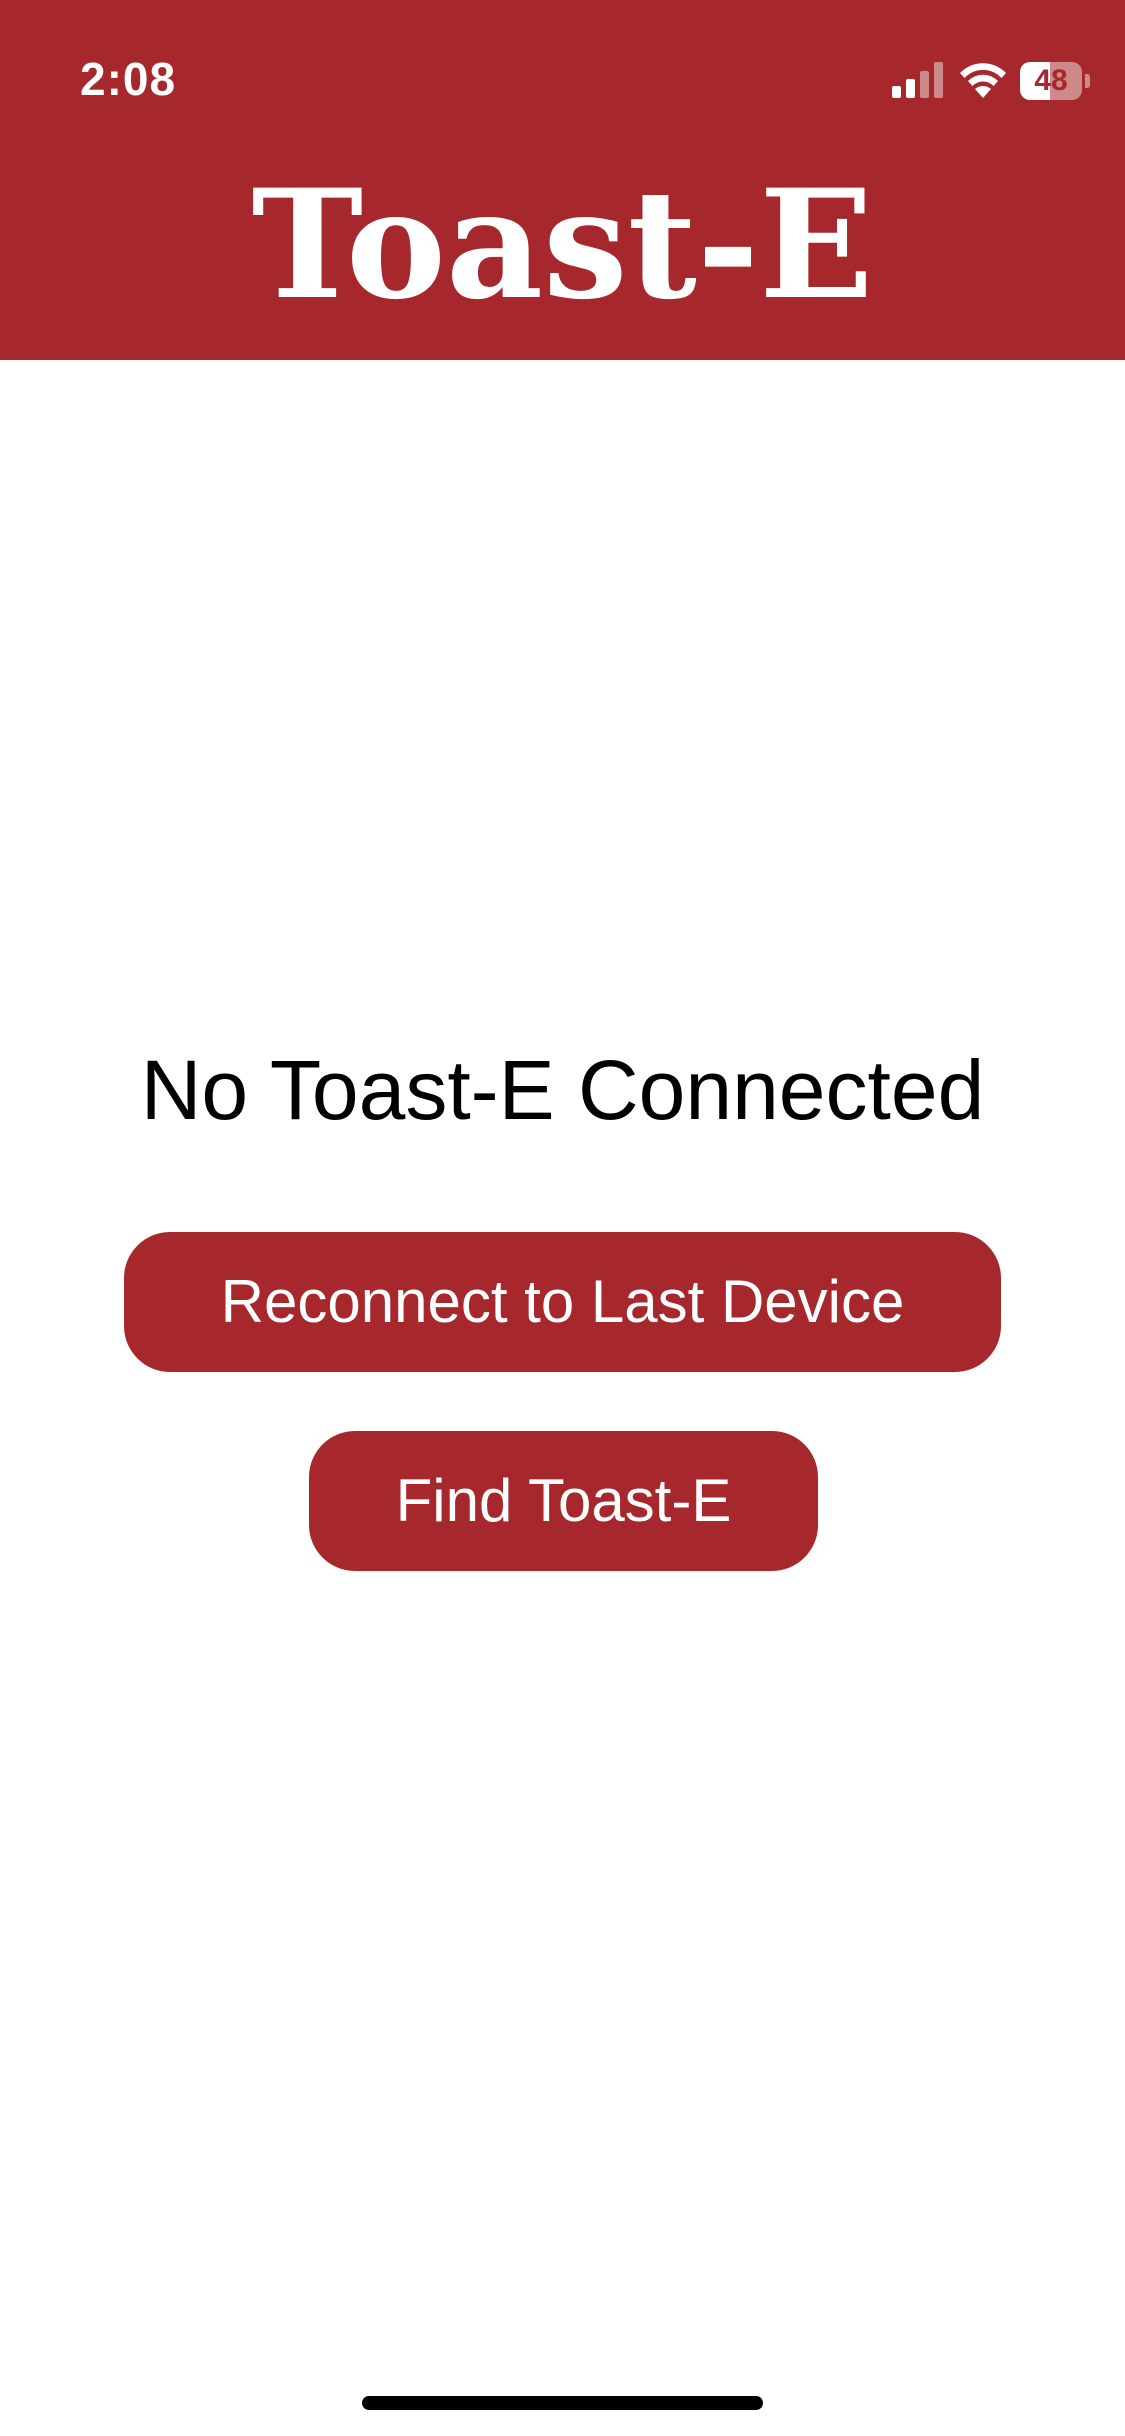 The height and width of the screenshot is (2436, 1125). What do you see at coordinates (1087, 81) in the screenshot?
I see `battery-tip` at bounding box center [1087, 81].